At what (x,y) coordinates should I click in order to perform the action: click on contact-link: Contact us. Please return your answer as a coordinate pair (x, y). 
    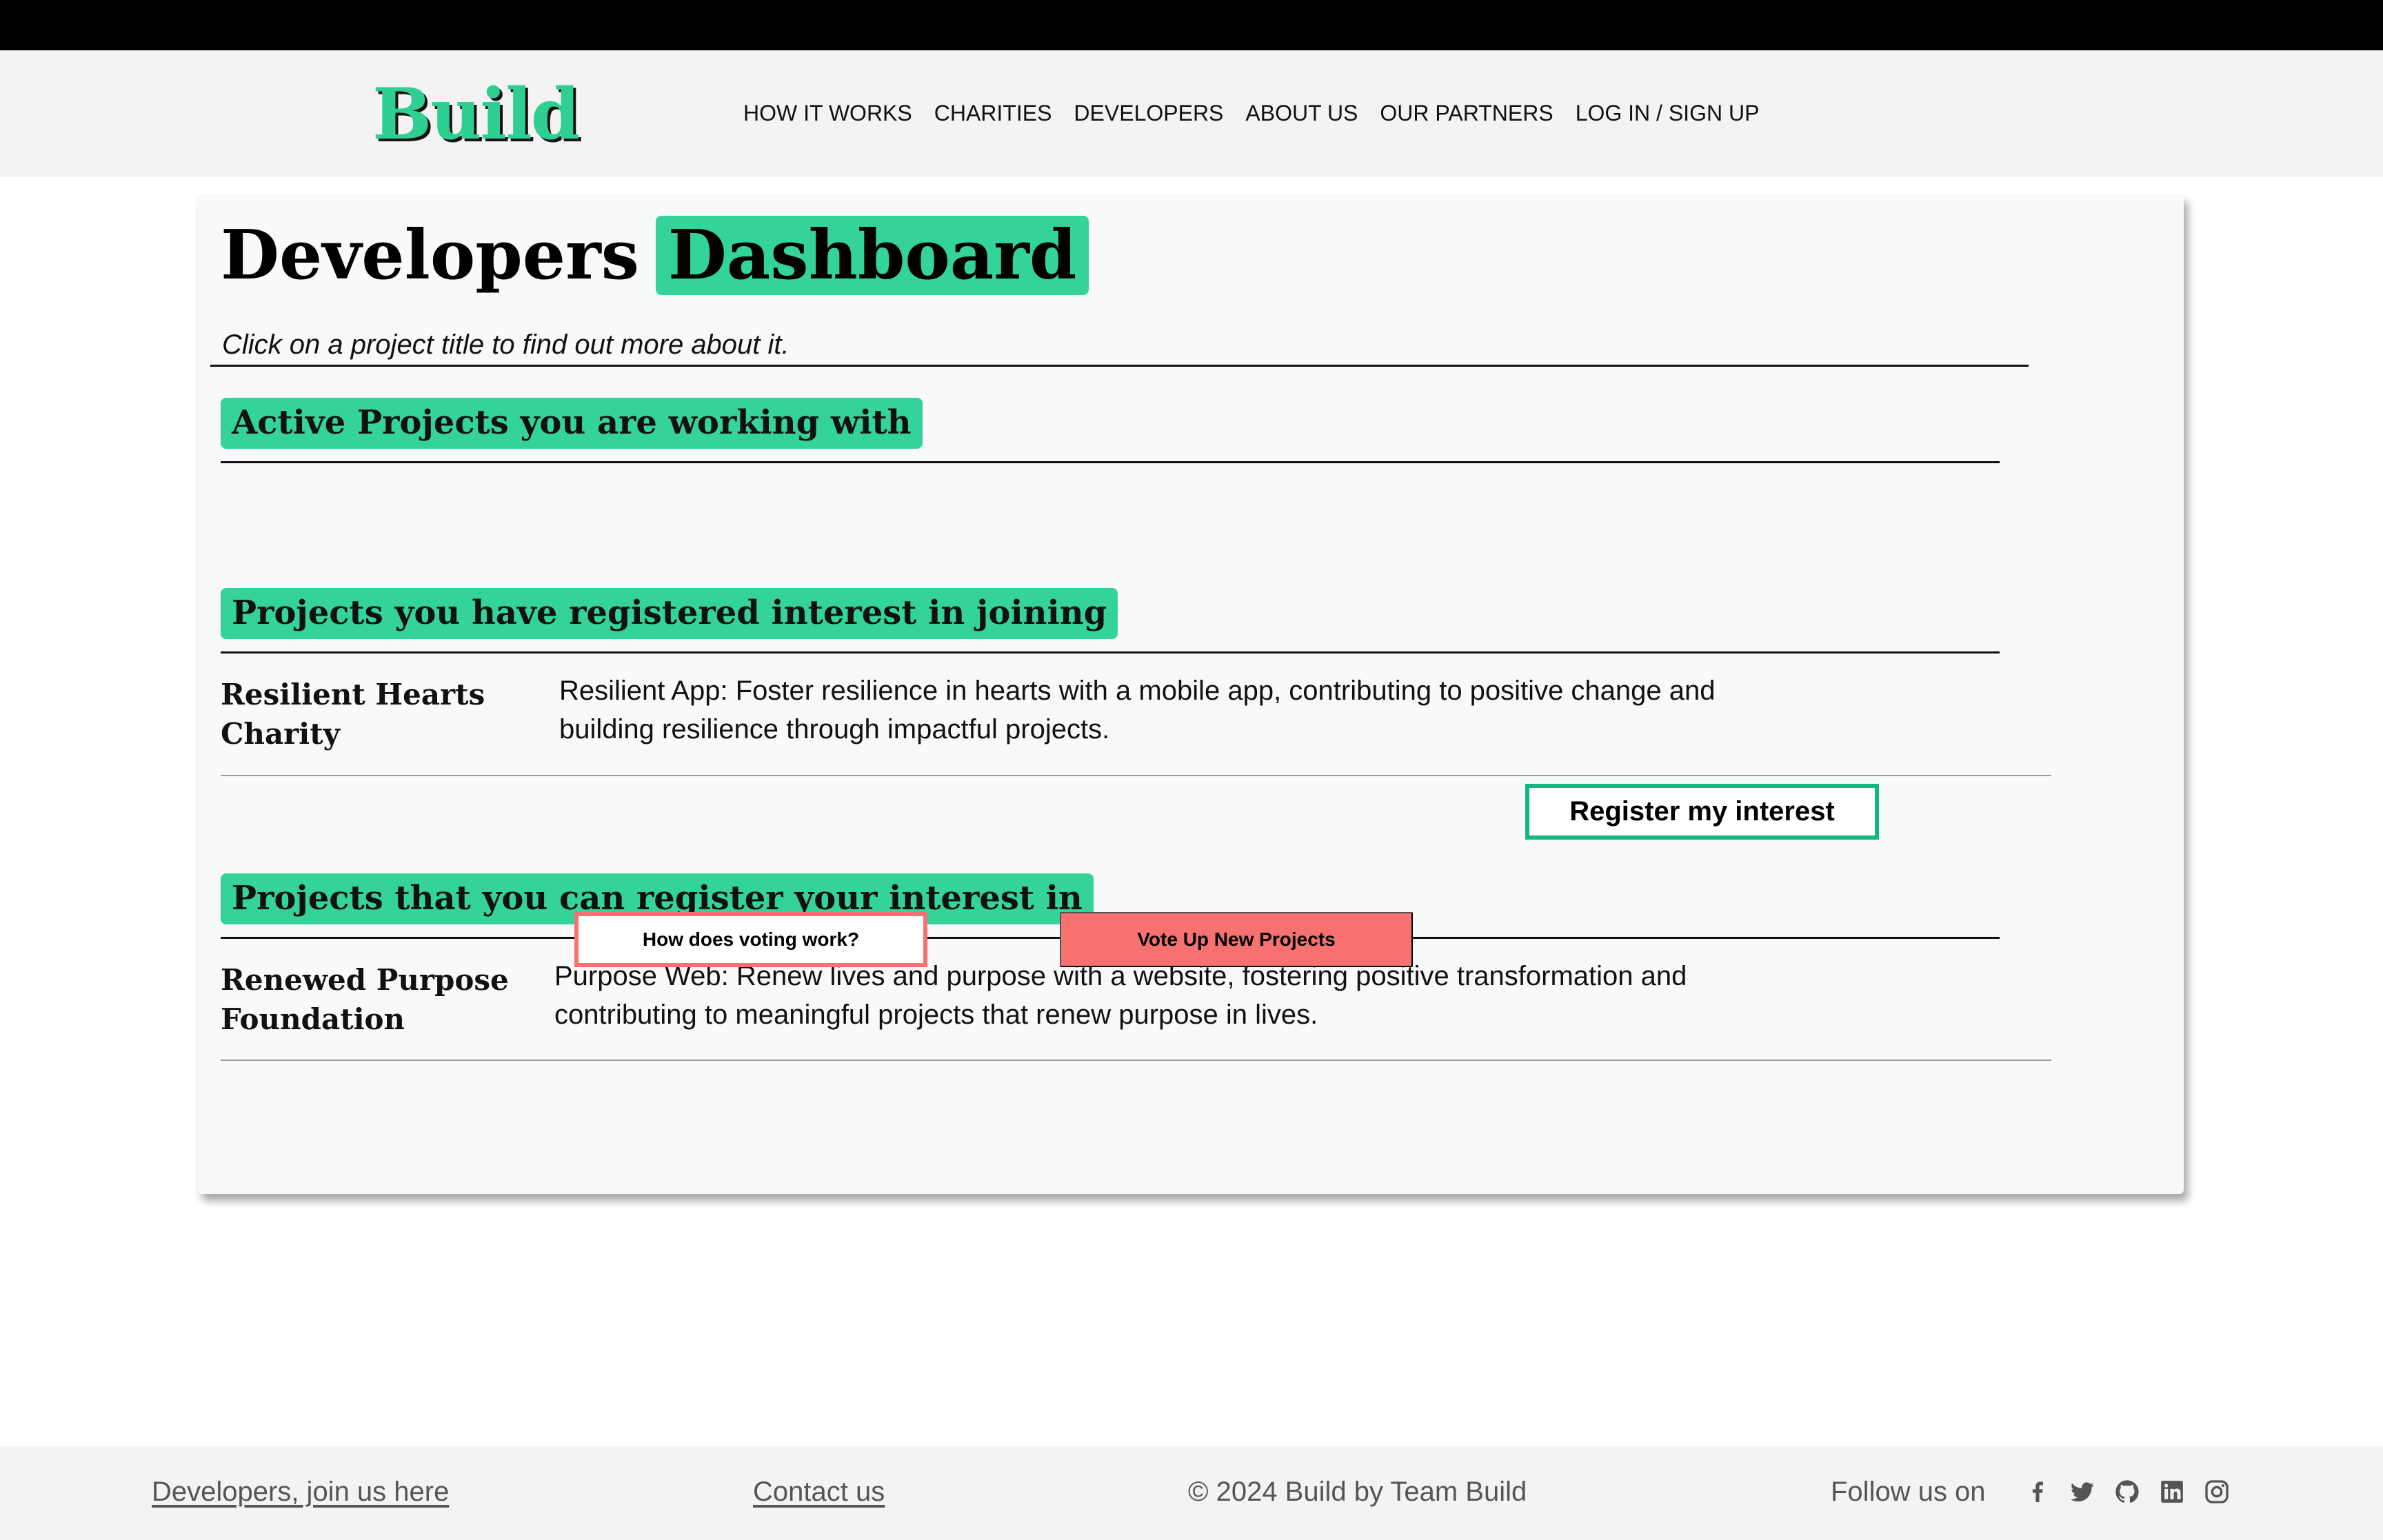
    Looking at the image, I should click on (819, 1493).